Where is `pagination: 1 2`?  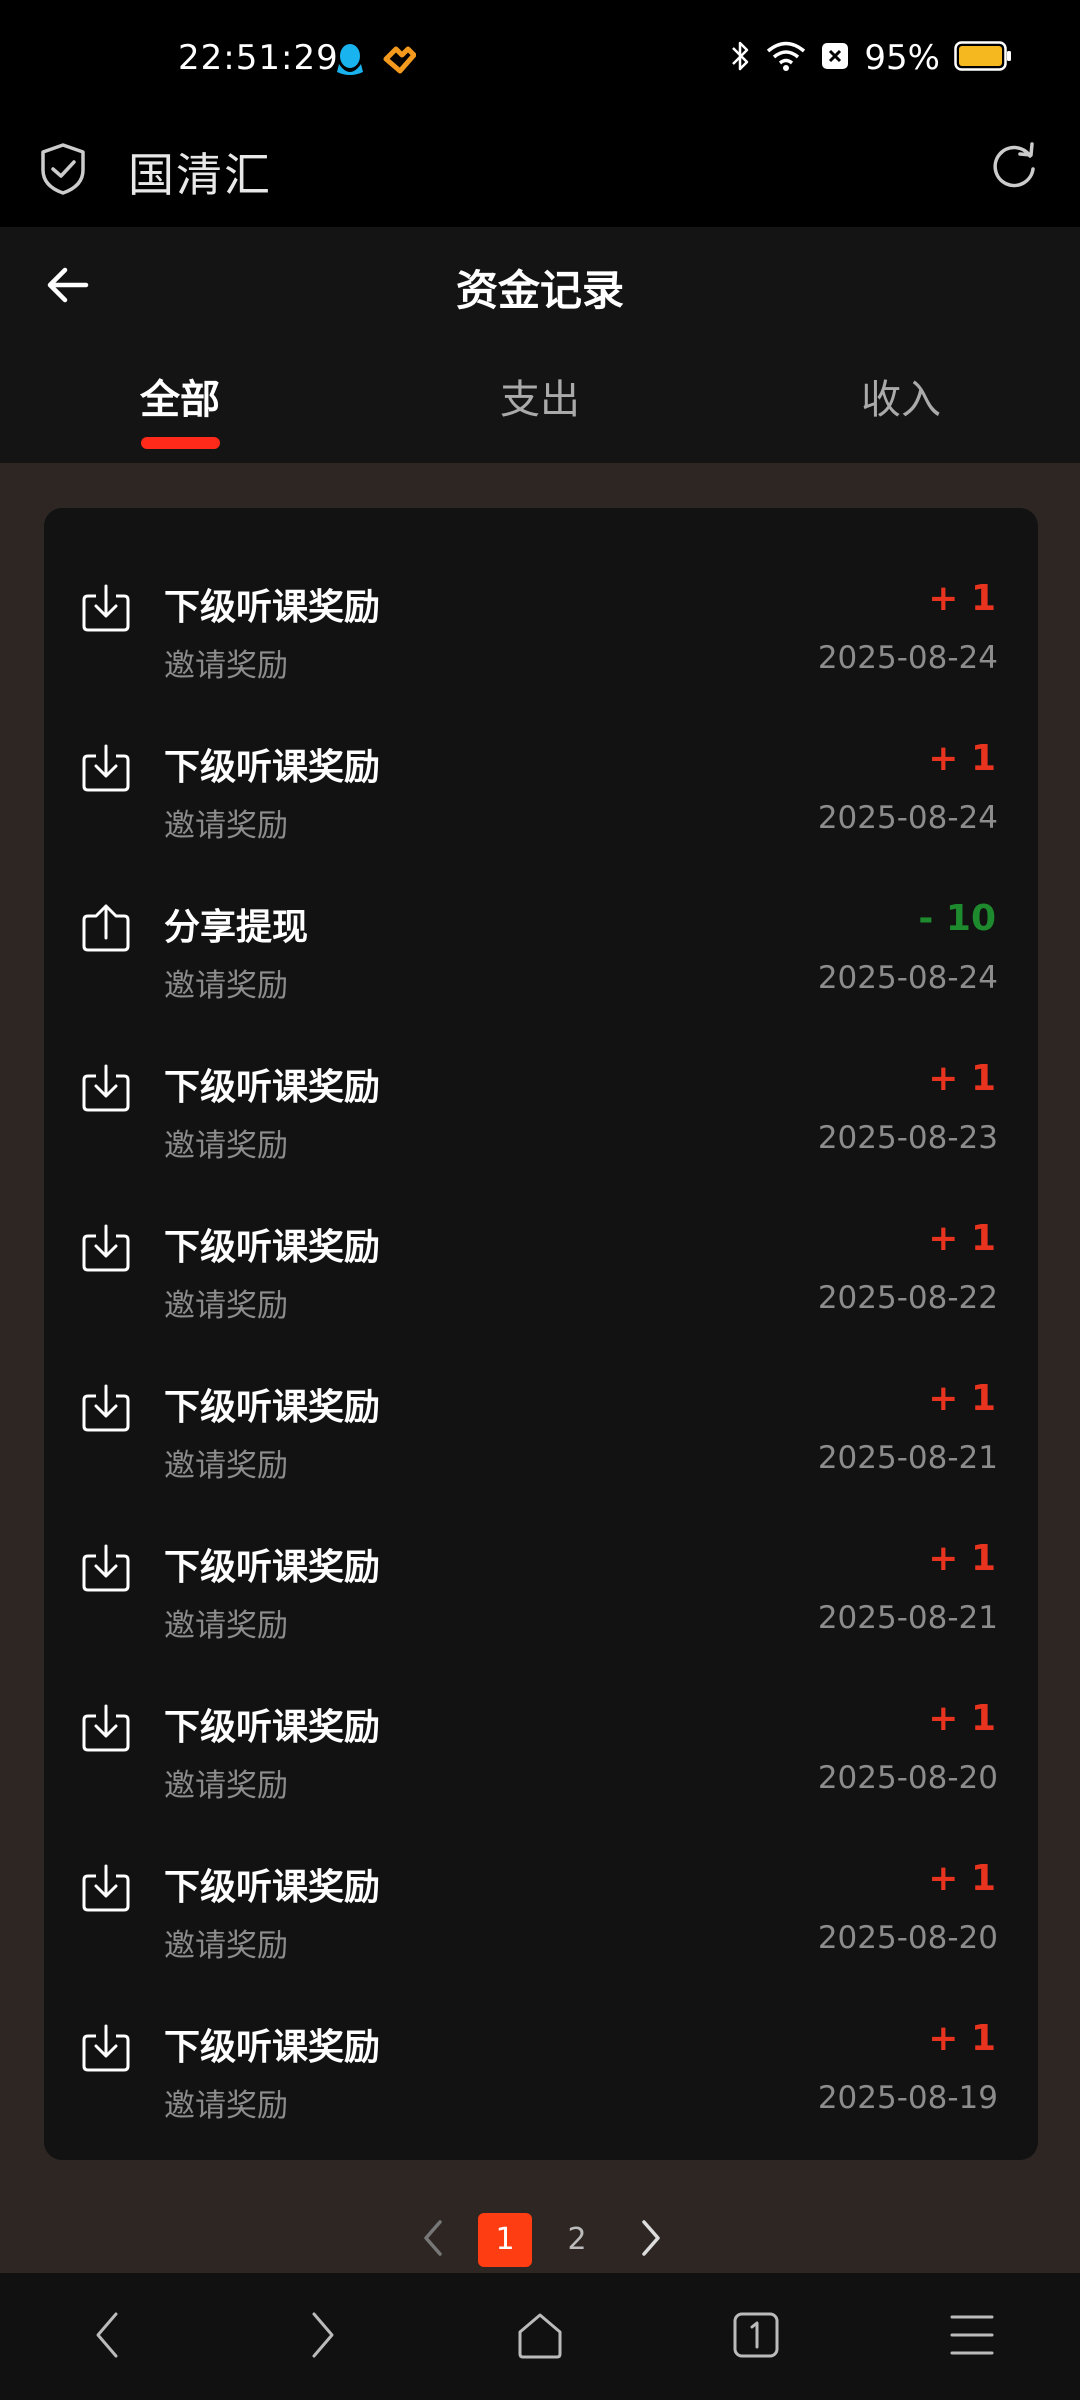 pagination: 1 2 is located at coordinates (540, 2240).